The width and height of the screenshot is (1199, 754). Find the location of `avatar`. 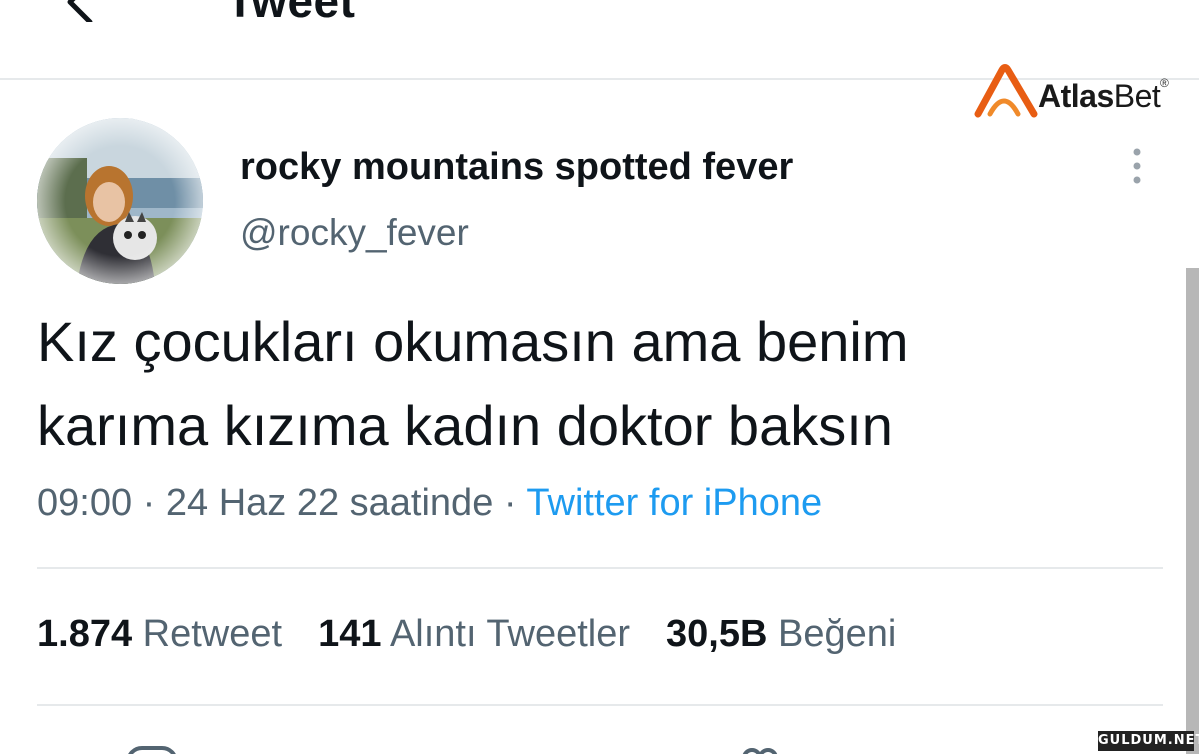

avatar is located at coordinates (120, 201).